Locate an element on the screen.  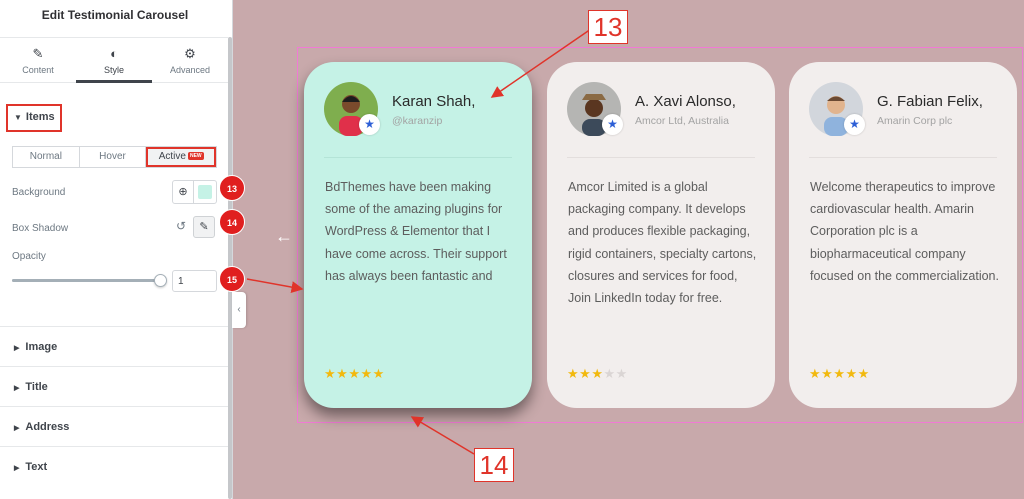
panel-tabs: ✎ Content ◐ Style ⚙ Advanced is located at coordinates (114, 60).